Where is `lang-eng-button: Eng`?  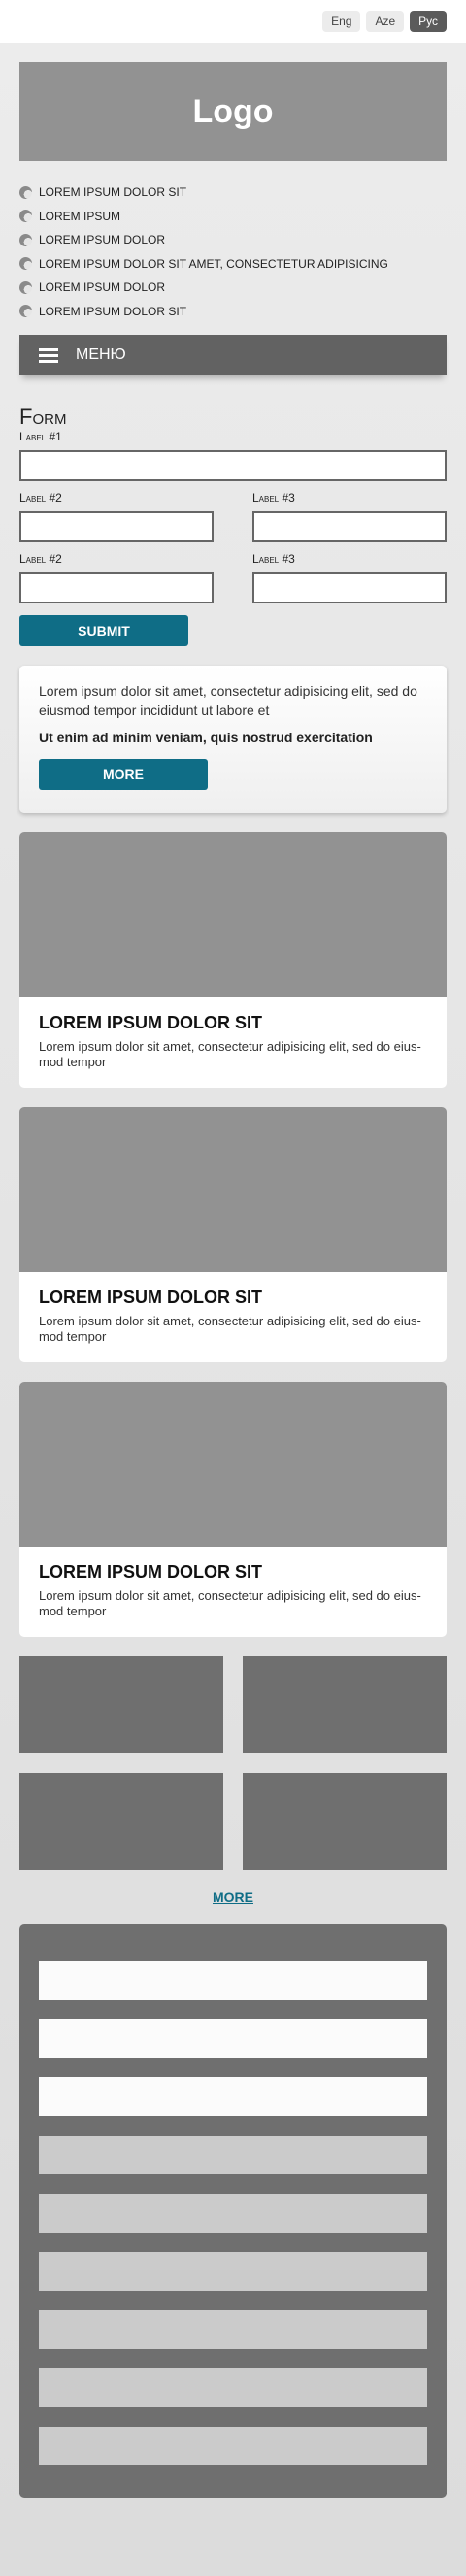 lang-eng-button: Eng is located at coordinates (341, 21).